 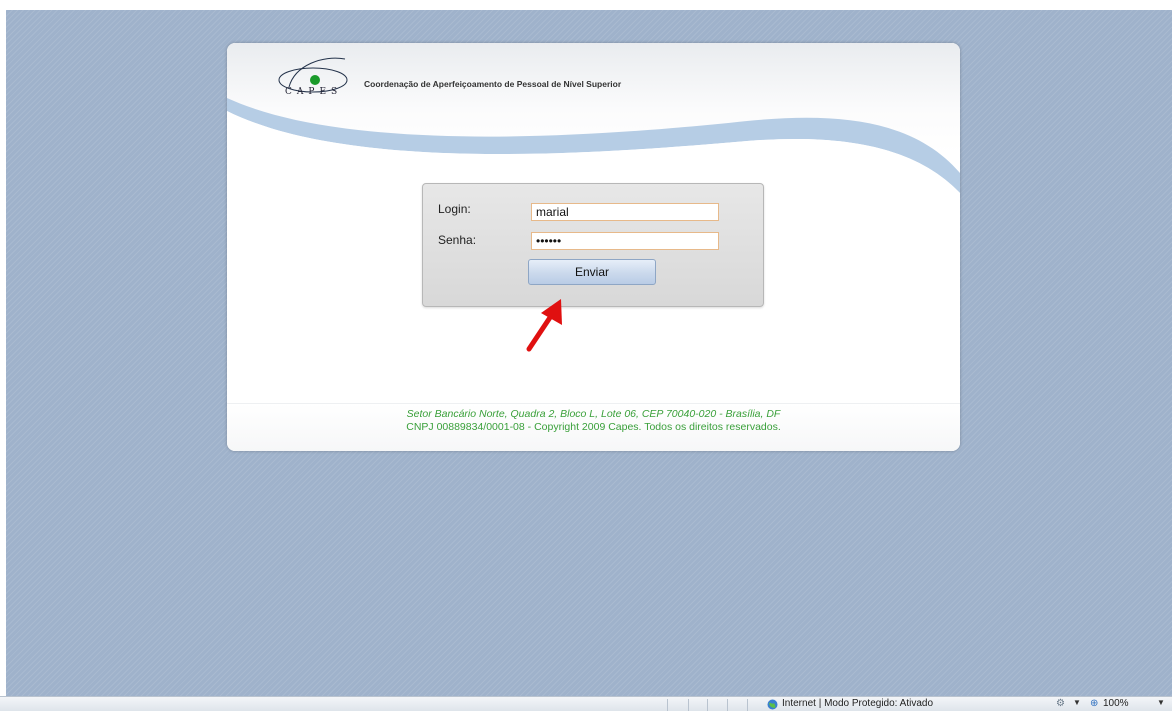 I want to click on logo-text: CAPES, so click(x=314, y=92).